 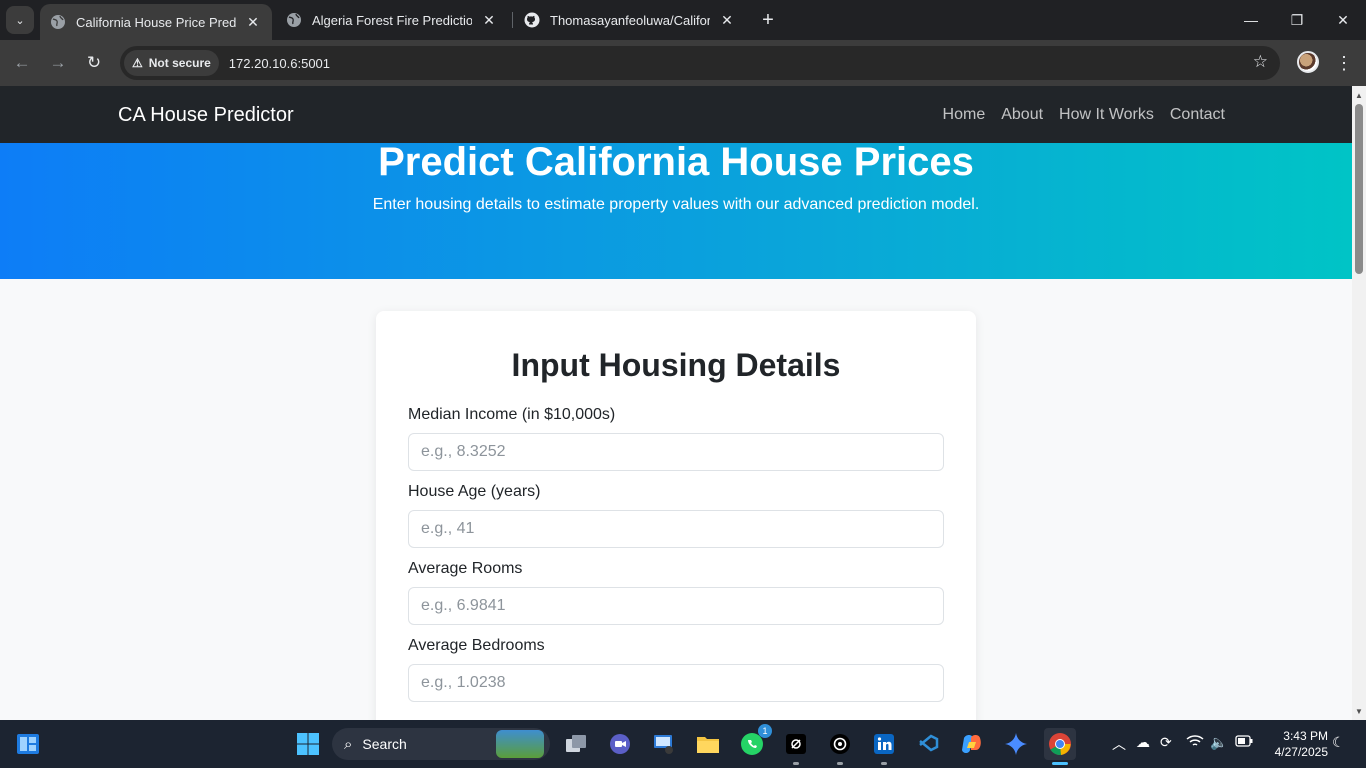 What do you see at coordinates (532, 20) in the screenshot?
I see `github-icon` at bounding box center [532, 20].